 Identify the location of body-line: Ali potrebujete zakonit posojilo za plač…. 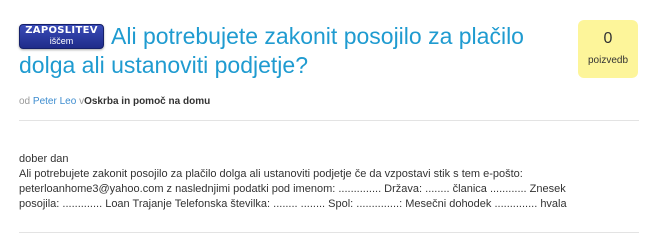
(271, 174).